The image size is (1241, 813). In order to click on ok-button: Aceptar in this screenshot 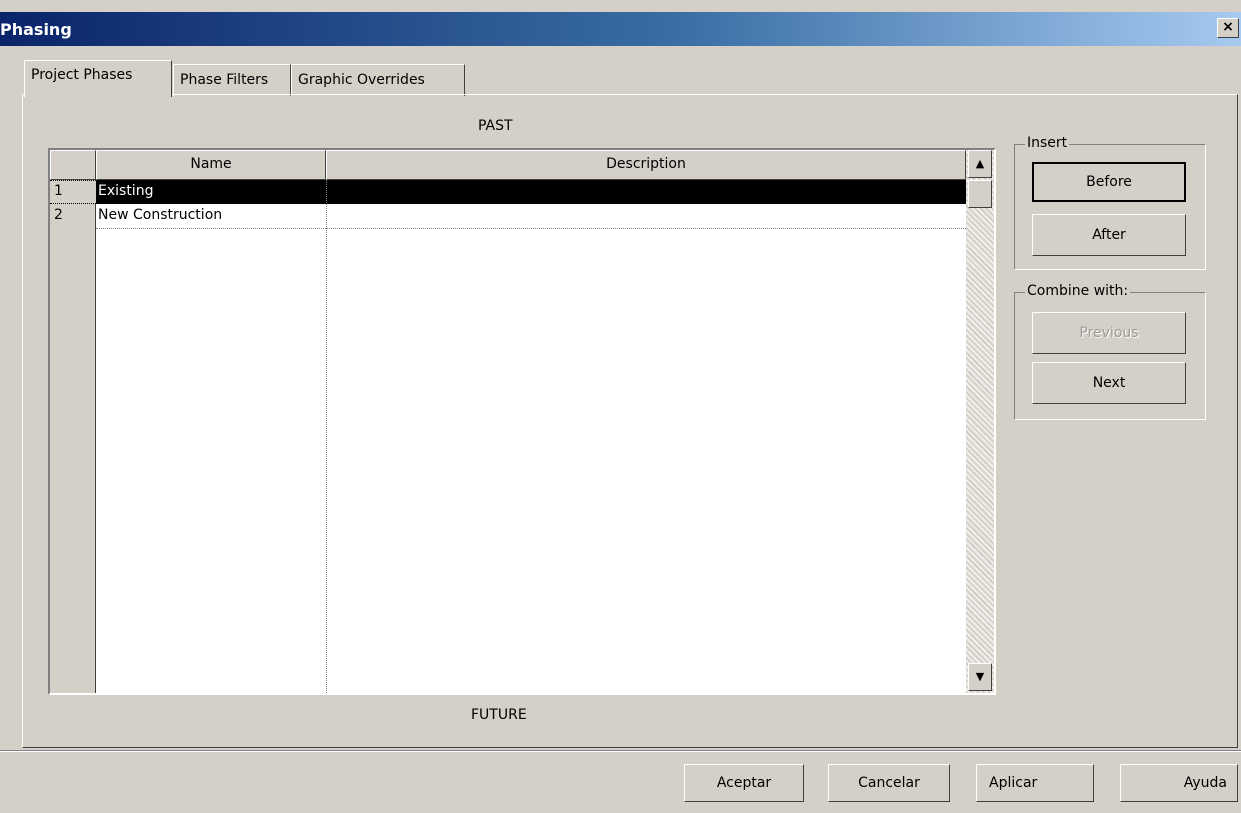, I will do `click(744, 783)`.